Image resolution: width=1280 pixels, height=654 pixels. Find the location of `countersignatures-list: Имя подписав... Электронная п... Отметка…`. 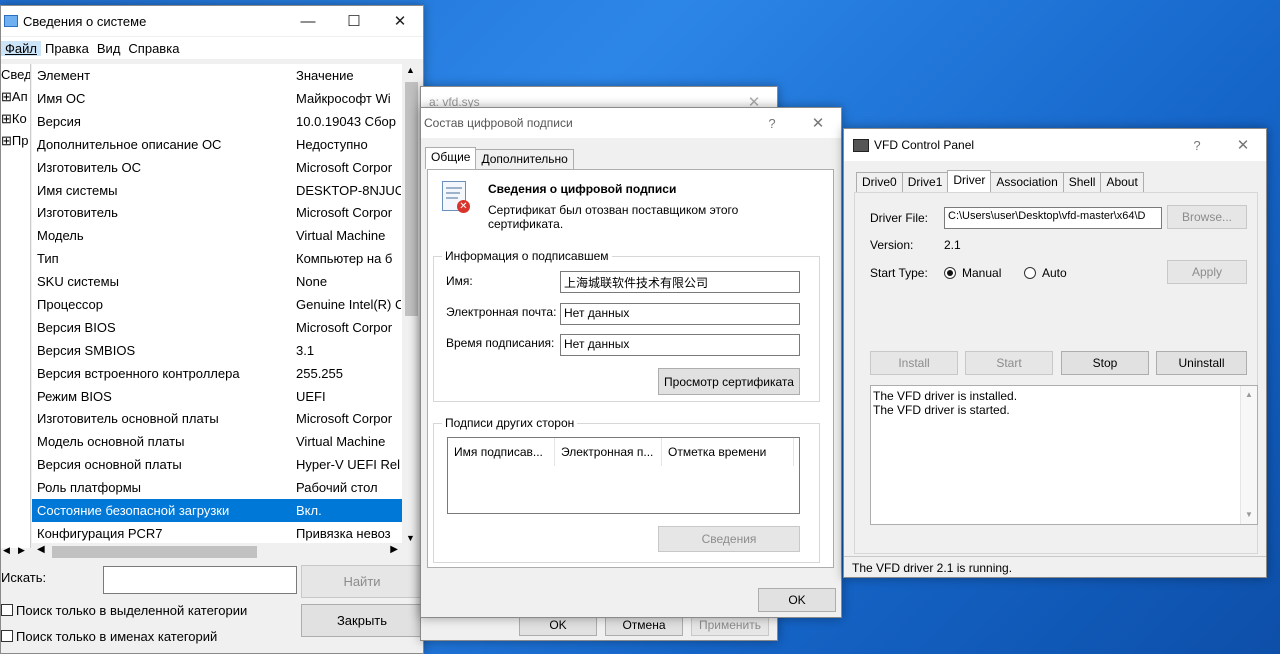

countersignatures-list: Имя подписав... Электронная п... Отметка… is located at coordinates (623, 475).